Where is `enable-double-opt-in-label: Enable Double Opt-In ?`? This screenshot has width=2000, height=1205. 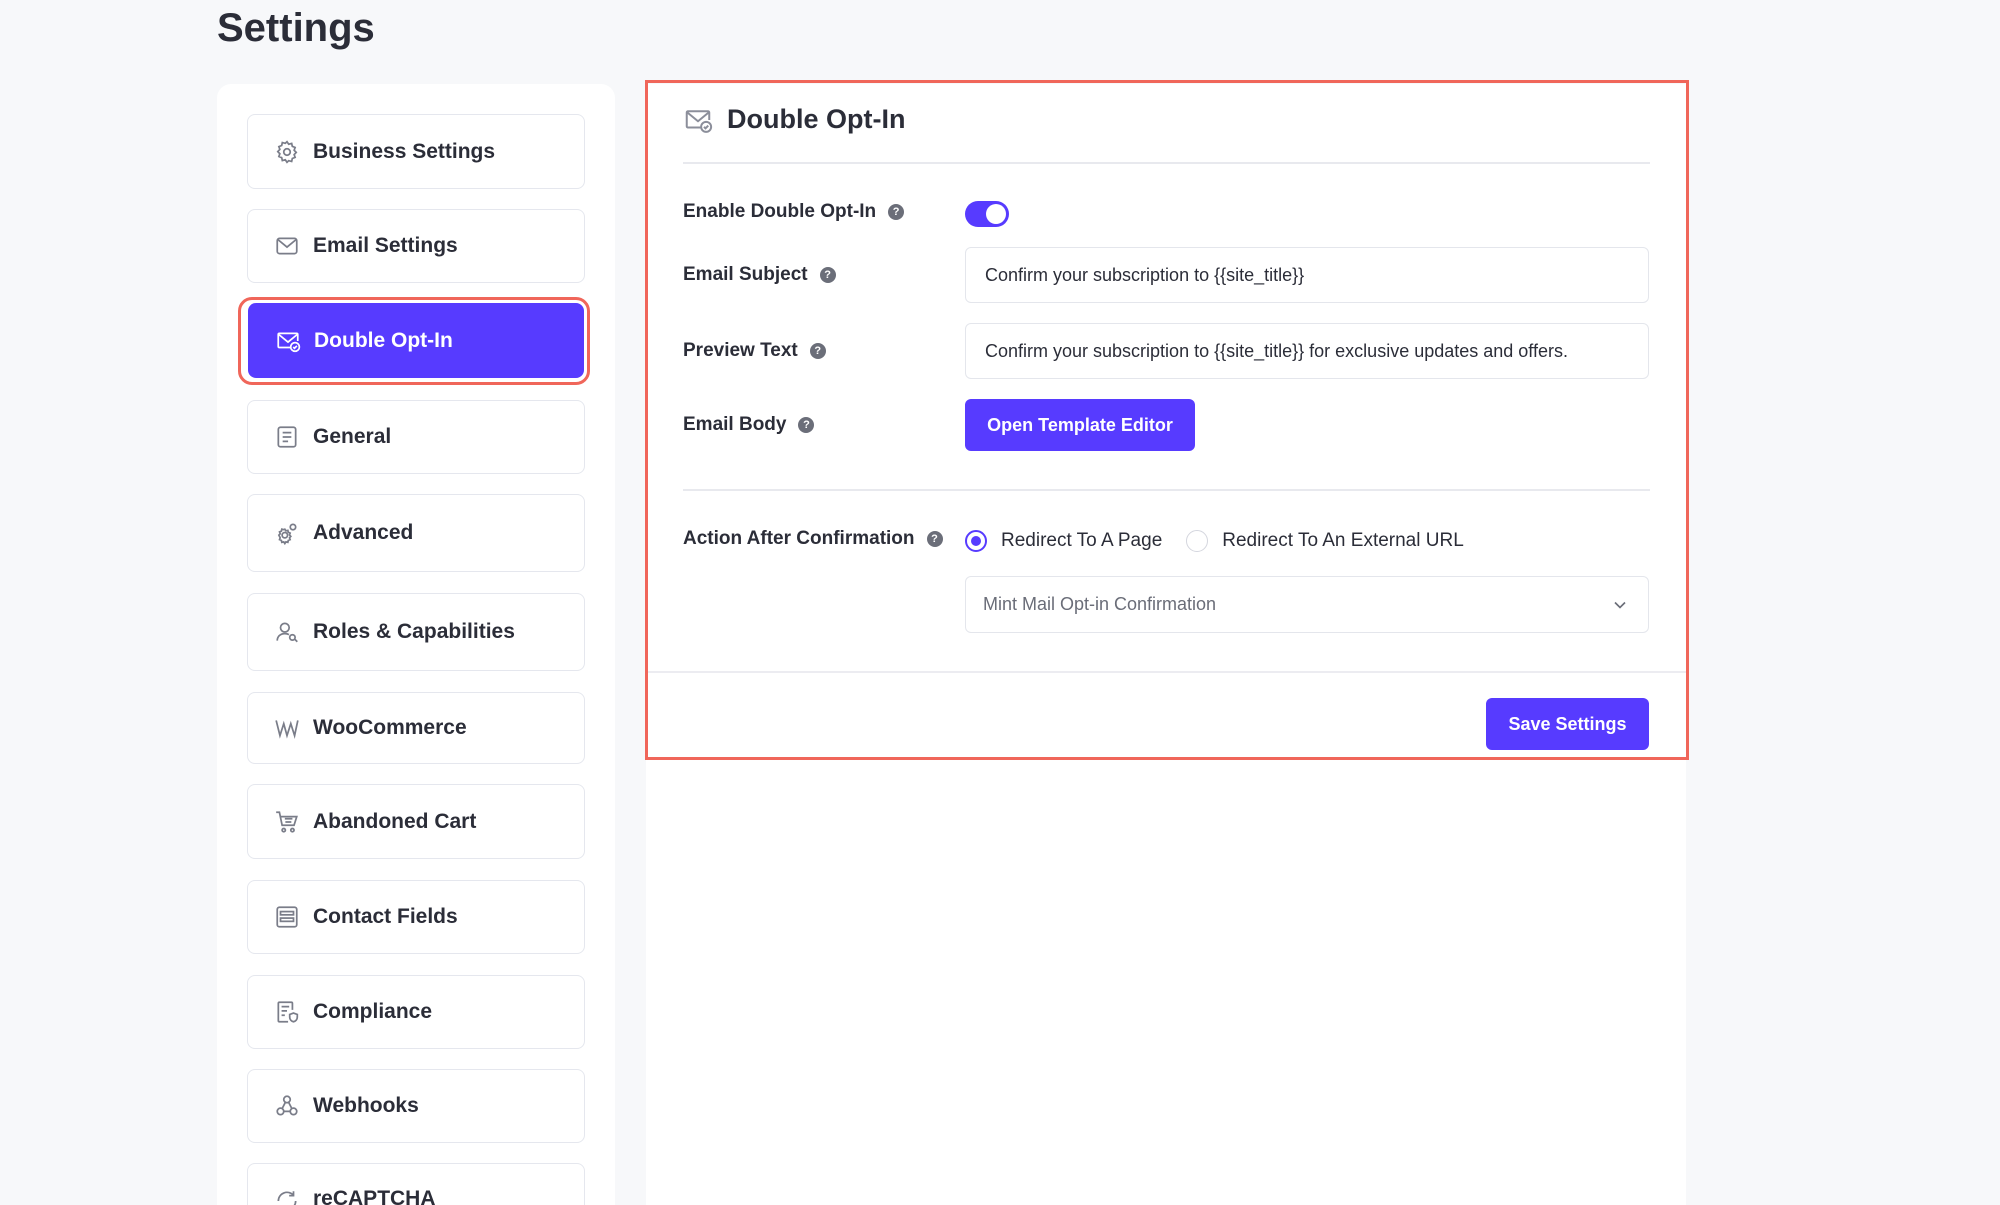 enable-double-opt-in-label: Enable Double Opt-In ? is located at coordinates (794, 212).